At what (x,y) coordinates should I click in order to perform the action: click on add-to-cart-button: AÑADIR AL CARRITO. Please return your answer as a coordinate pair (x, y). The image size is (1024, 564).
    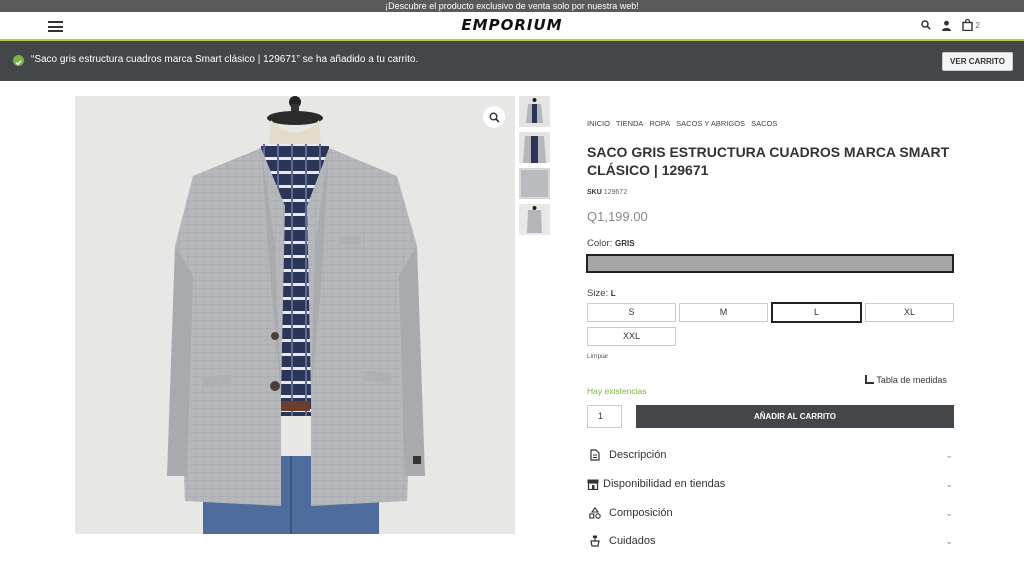
    Looking at the image, I should click on (795, 416).